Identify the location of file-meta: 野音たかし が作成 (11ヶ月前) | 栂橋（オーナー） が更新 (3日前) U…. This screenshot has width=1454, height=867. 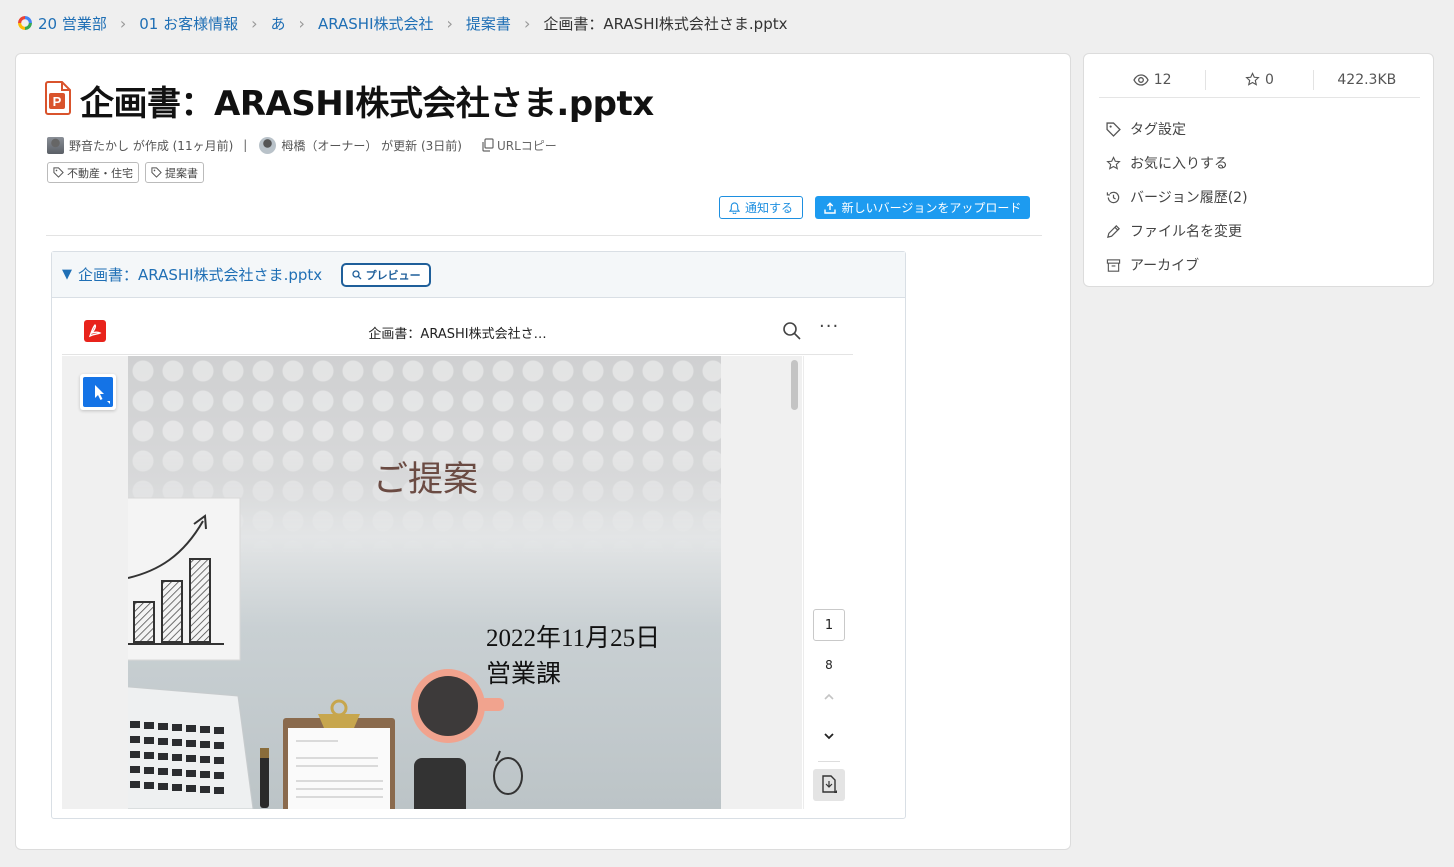
(302, 145).